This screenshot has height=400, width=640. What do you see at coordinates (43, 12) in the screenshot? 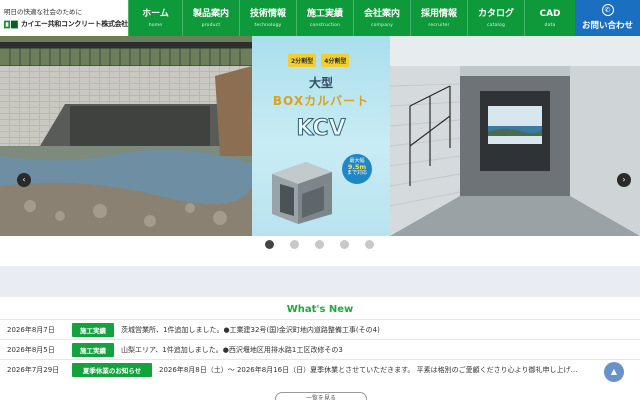
I see `logo-tagline: 明日の快適な社会のために` at bounding box center [43, 12].